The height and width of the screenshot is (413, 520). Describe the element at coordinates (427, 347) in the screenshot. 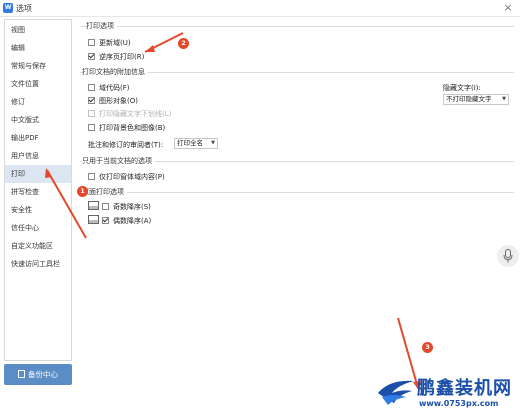

I see `annotation-badge-3: 3` at that location.